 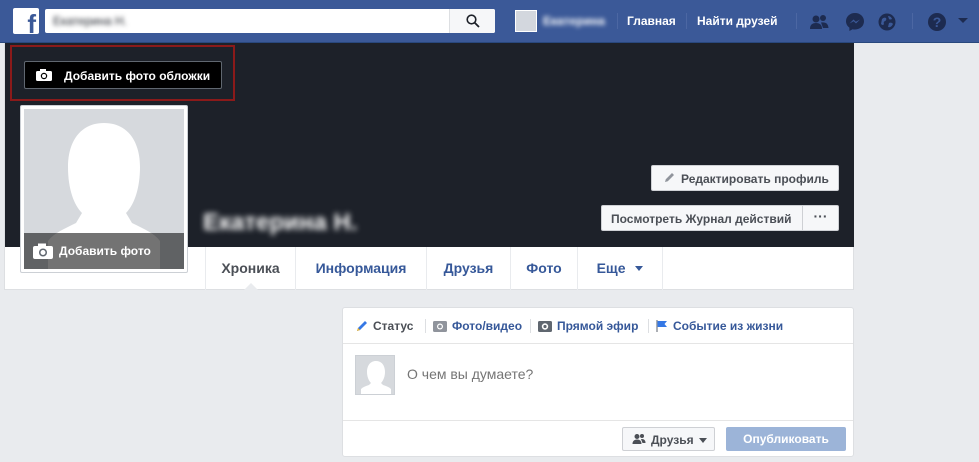 I want to click on view-activity-log-button: Посмотреть Журнал действий, so click(x=702, y=218).